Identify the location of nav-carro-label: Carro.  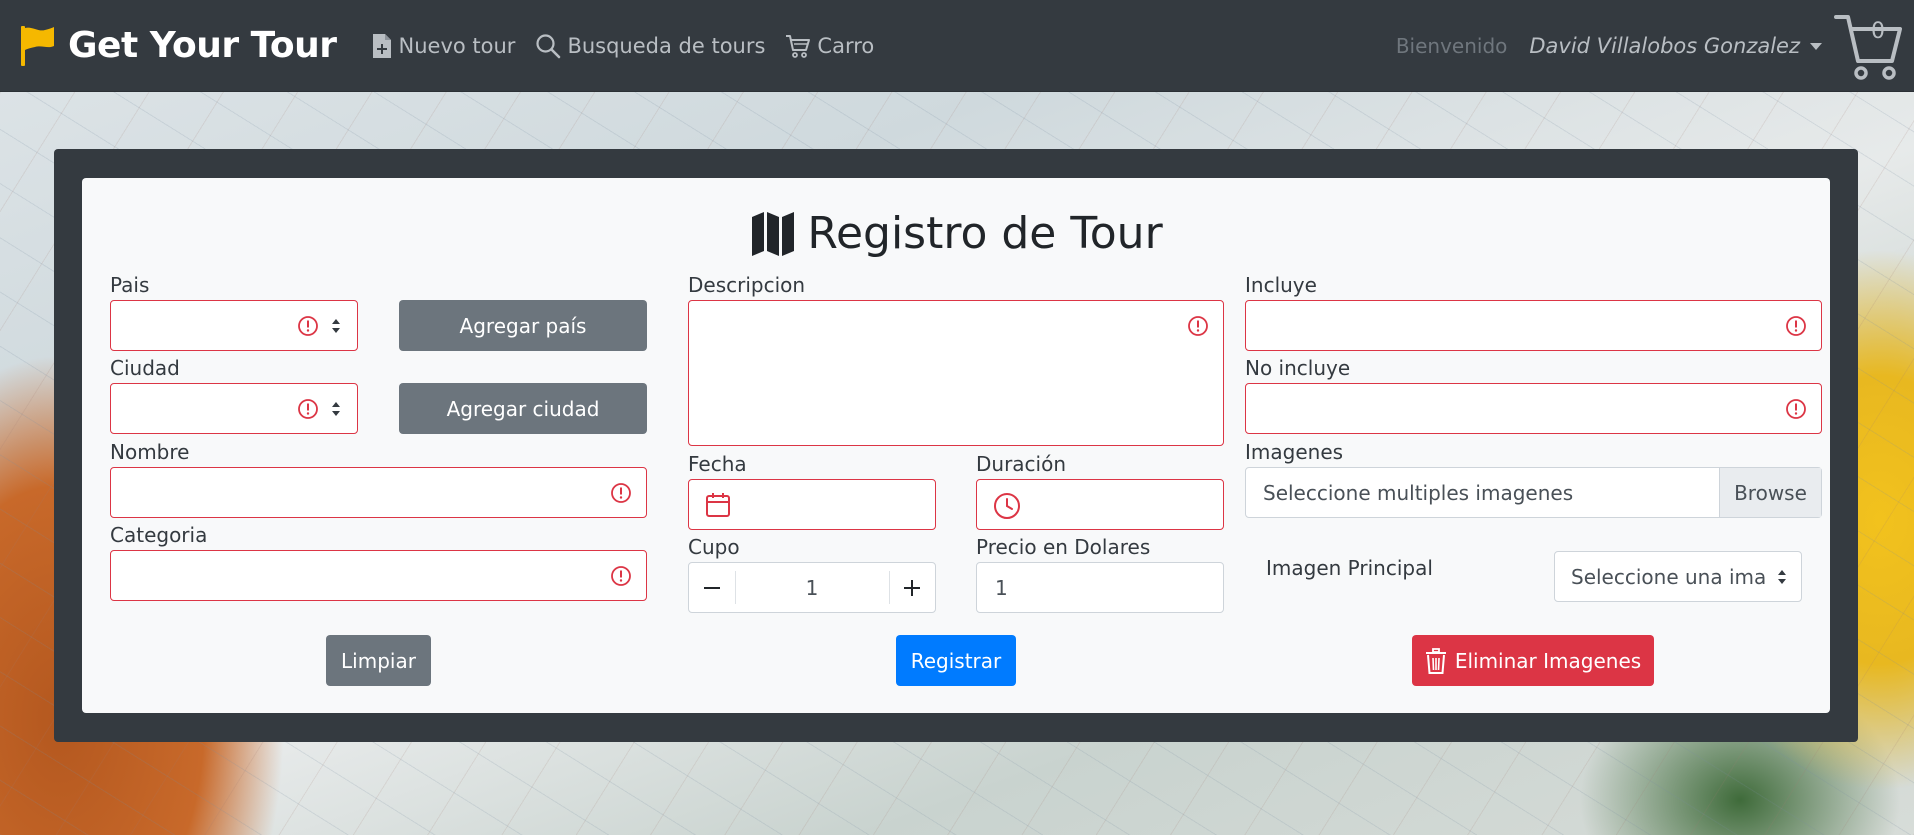
(846, 45).